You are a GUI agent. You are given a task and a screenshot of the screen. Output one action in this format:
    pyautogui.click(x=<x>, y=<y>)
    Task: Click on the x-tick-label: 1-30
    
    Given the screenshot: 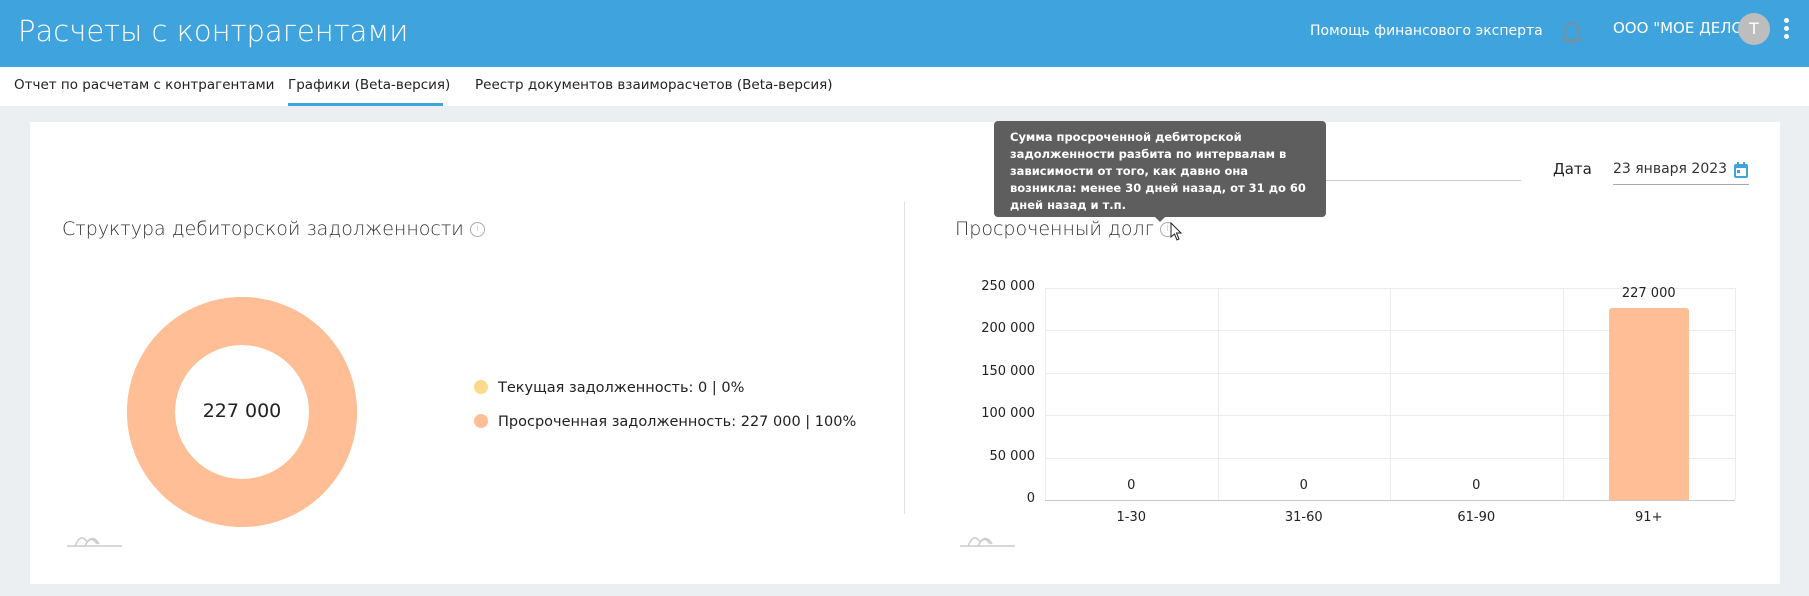 What is the action you would take?
    pyautogui.click(x=1131, y=517)
    